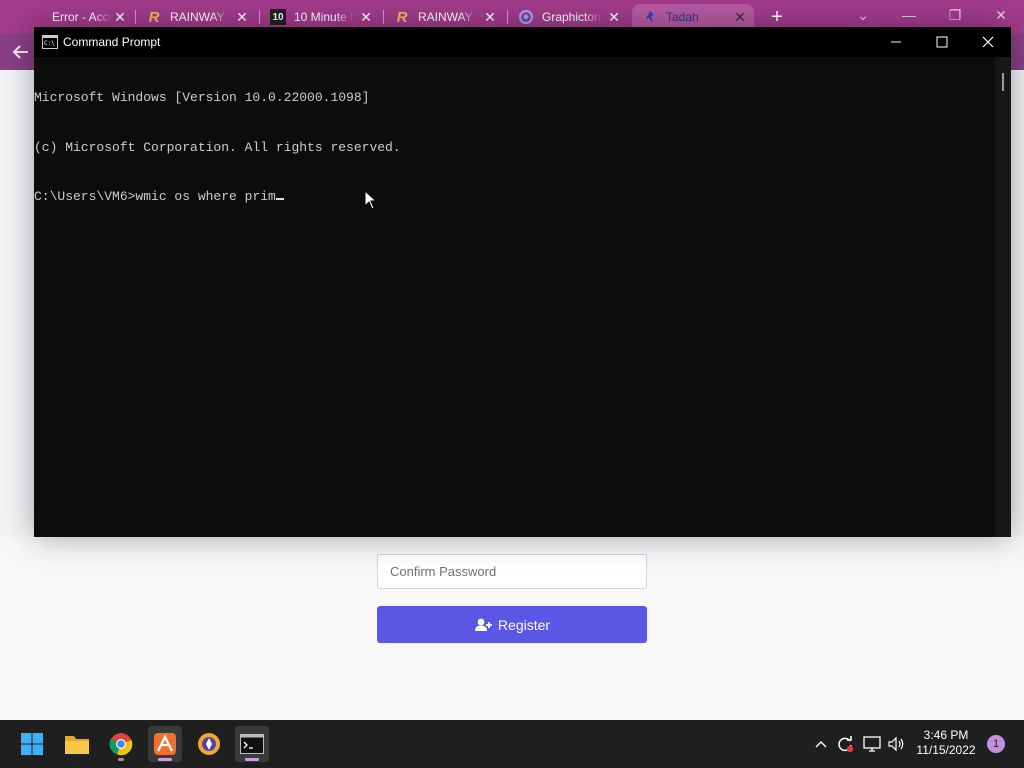 Image resolution: width=1024 pixels, height=768 pixels. I want to click on tadah-logo-icon, so click(650, 17).